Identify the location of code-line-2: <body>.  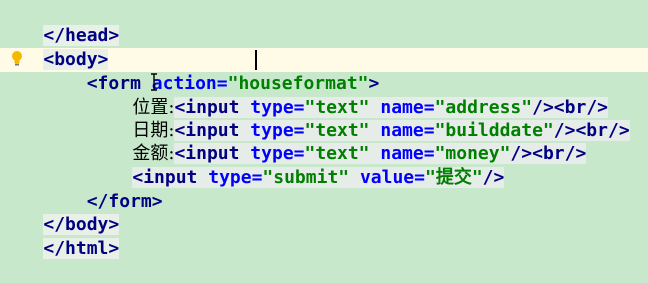
(54, 47).